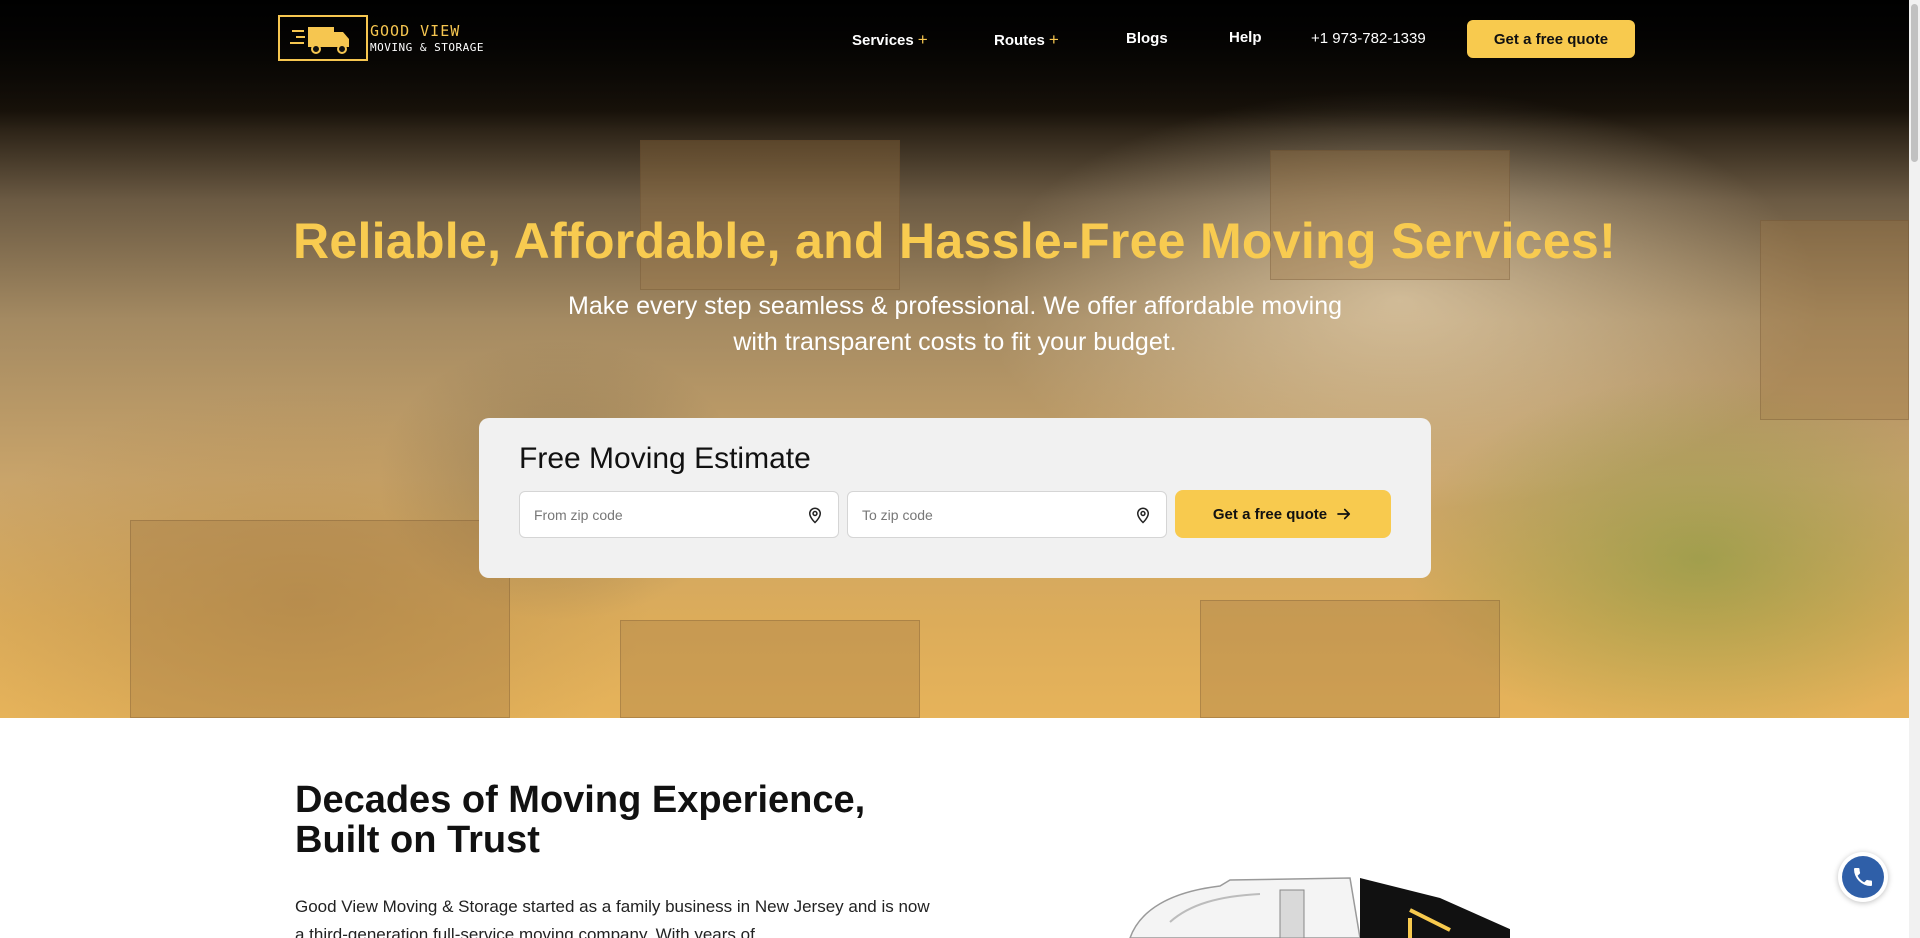 This screenshot has width=1920, height=938. I want to click on to-zip-field, so click(1007, 514).